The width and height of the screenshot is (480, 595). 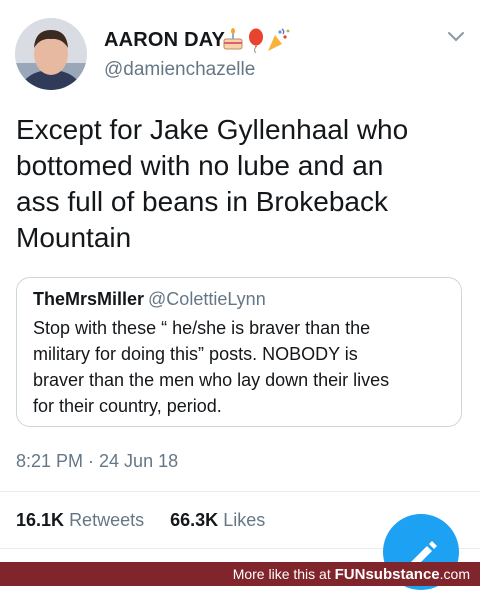 What do you see at coordinates (89, 299) in the screenshot?
I see `quoted-display-name: TheMrsMiller` at bounding box center [89, 299].